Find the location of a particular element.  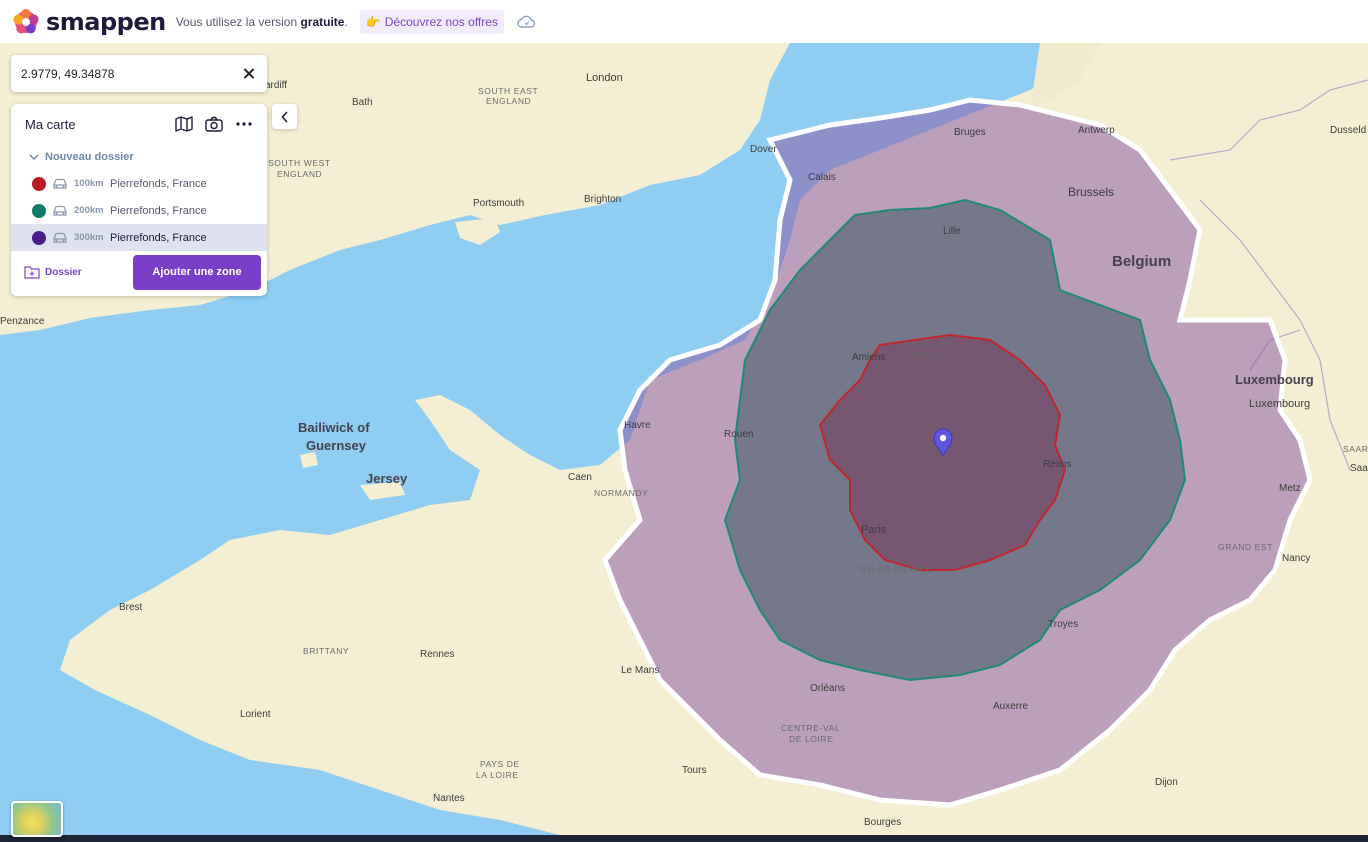

label-orleans: Orléans is located at coordinates (827, 688).